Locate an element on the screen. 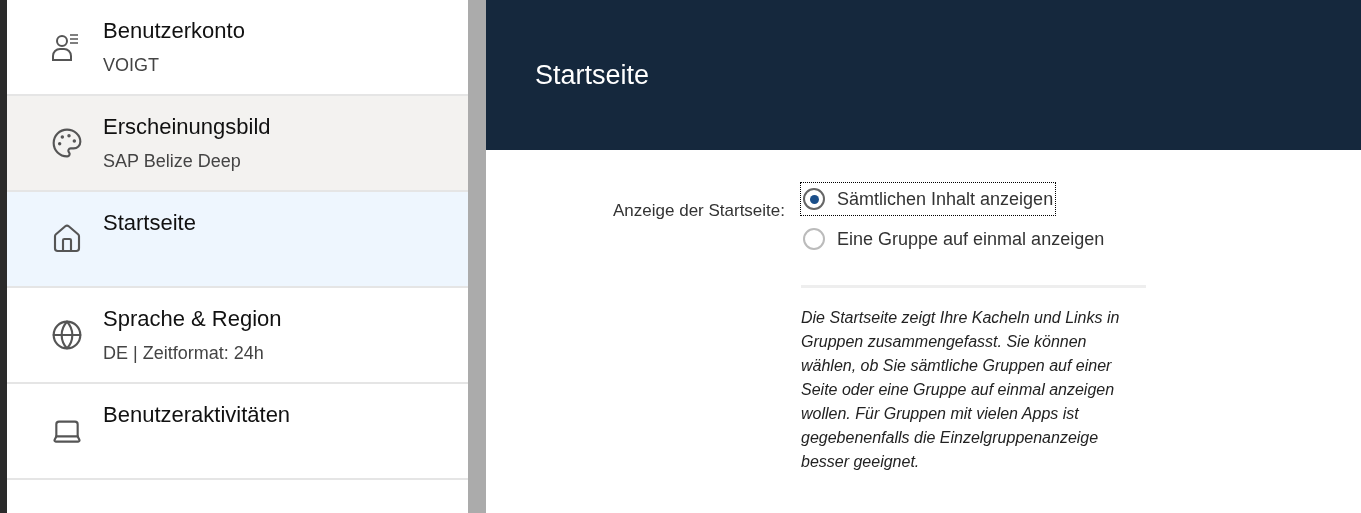  field-label: Anzeige der Startseite: is located at coordinates (699, 211).